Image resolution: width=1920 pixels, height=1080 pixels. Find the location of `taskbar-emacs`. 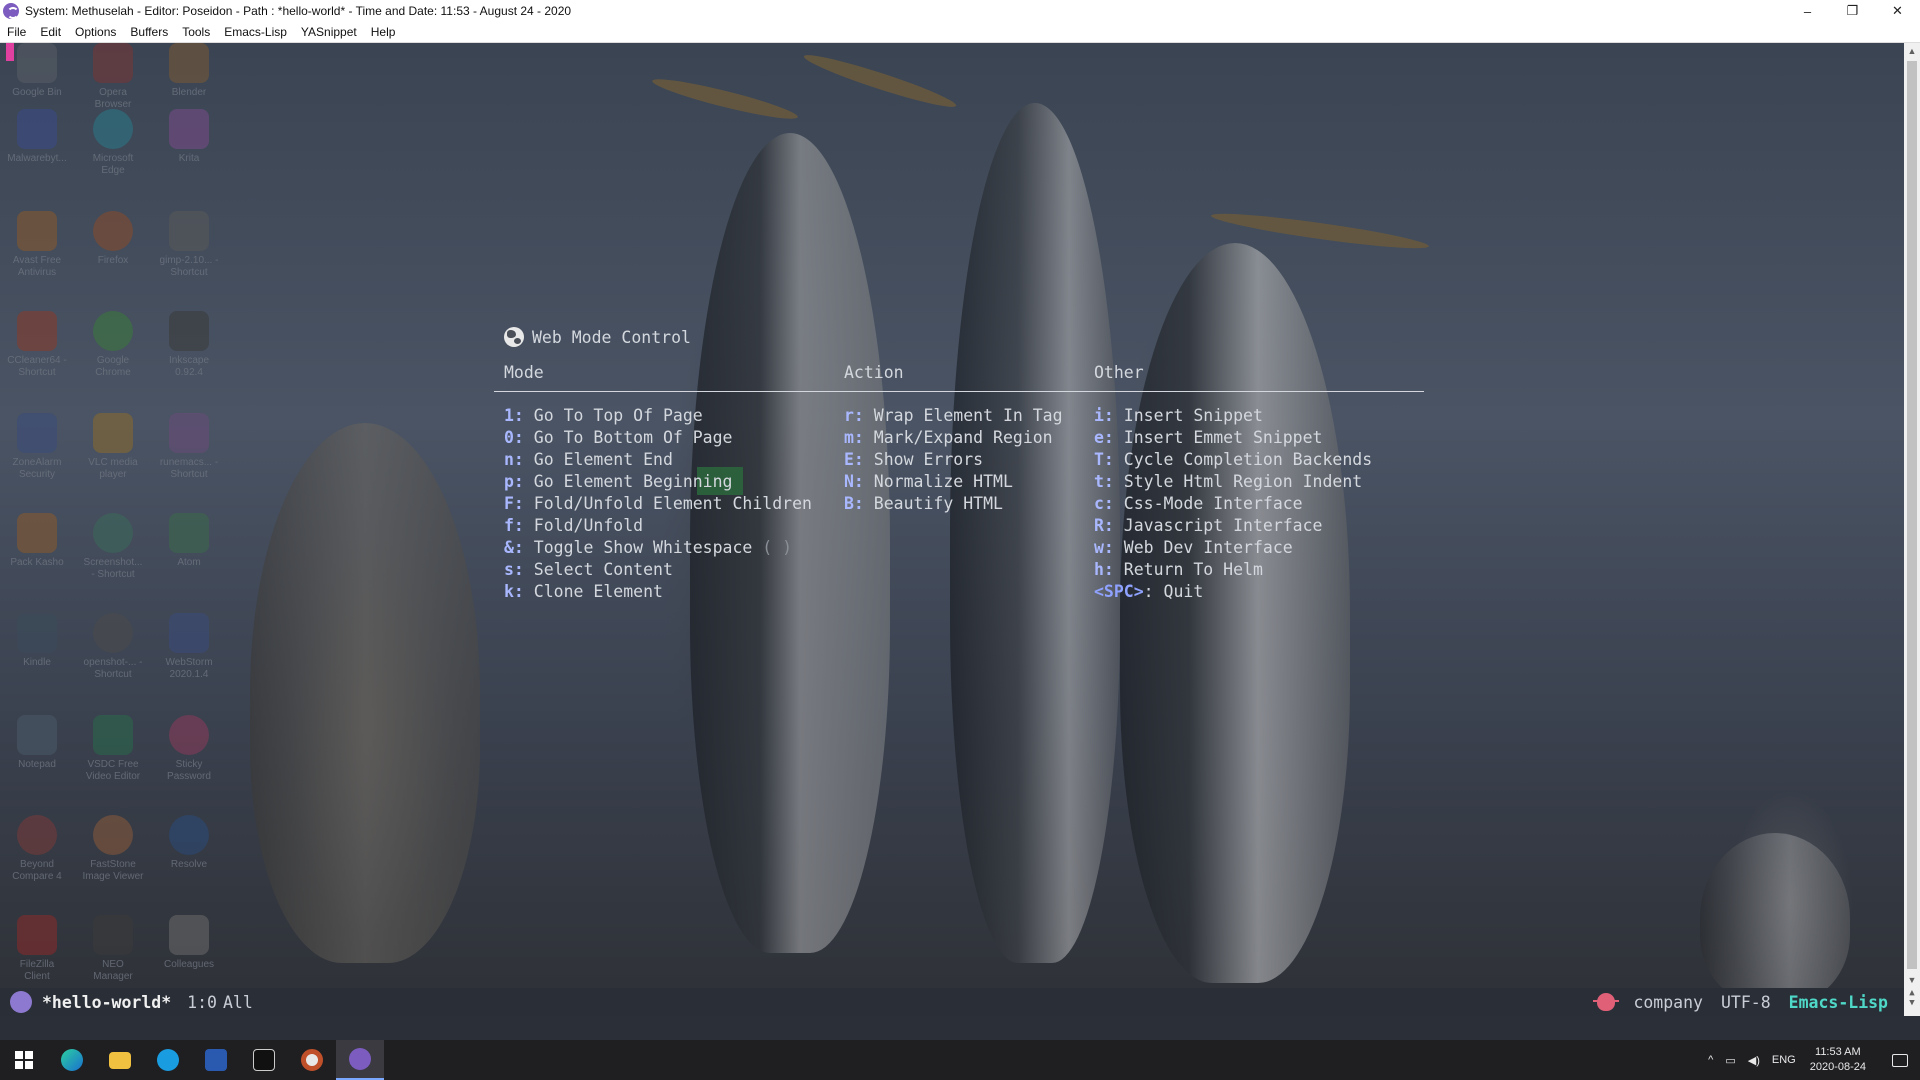

taskbar-emacs is located at coordinates (360, 1060).